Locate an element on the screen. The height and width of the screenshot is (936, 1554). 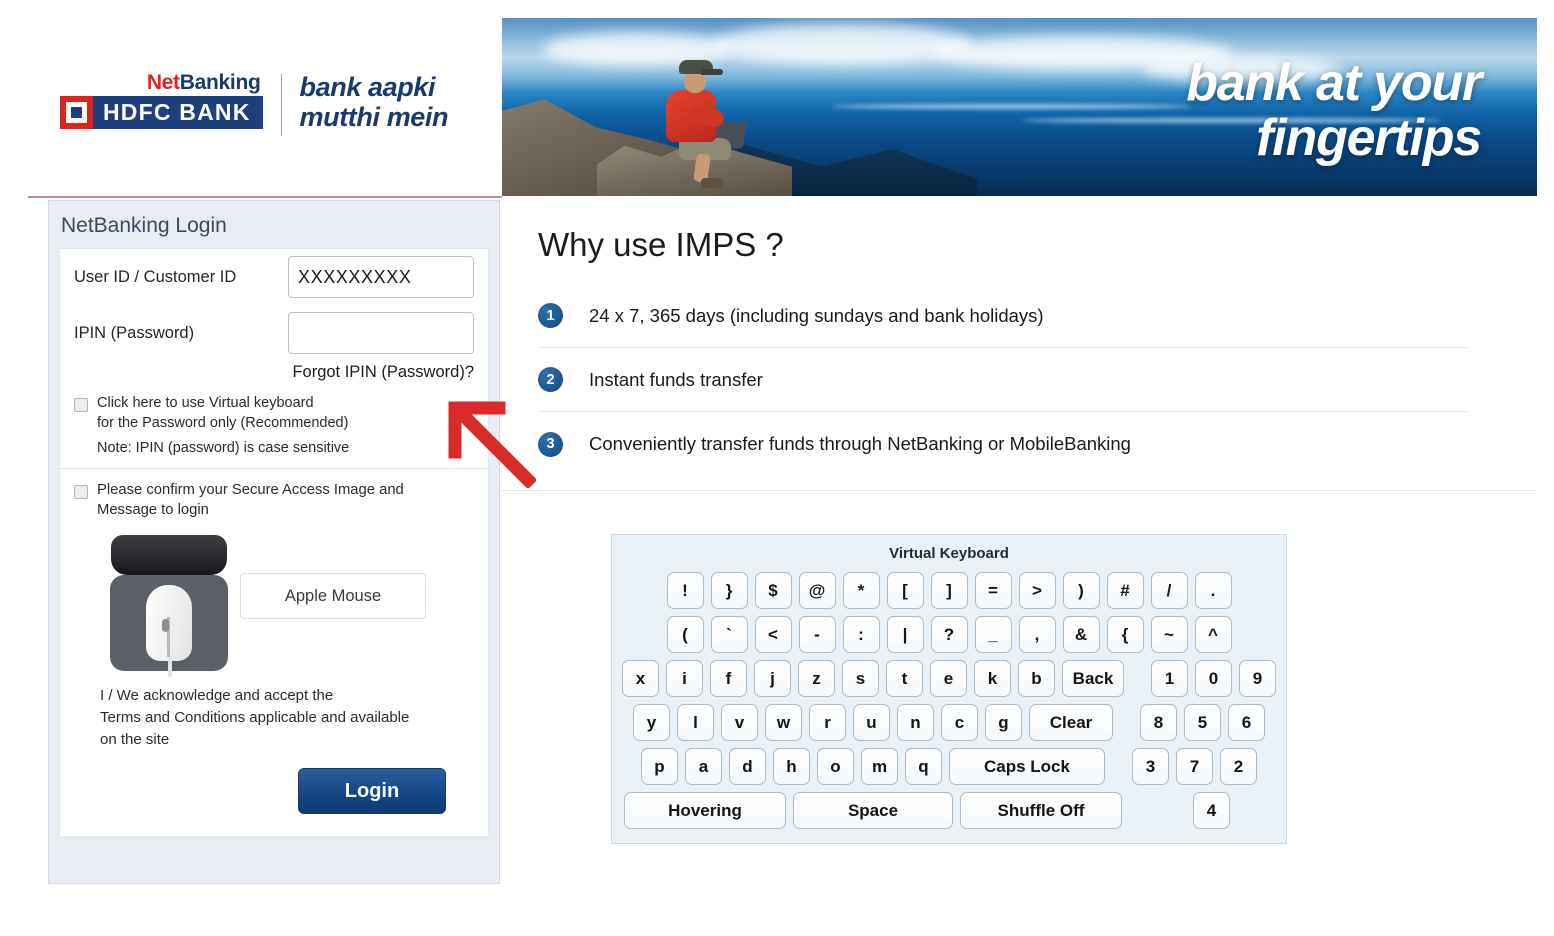
vk-key: , is located at coordinates (1037, 634).